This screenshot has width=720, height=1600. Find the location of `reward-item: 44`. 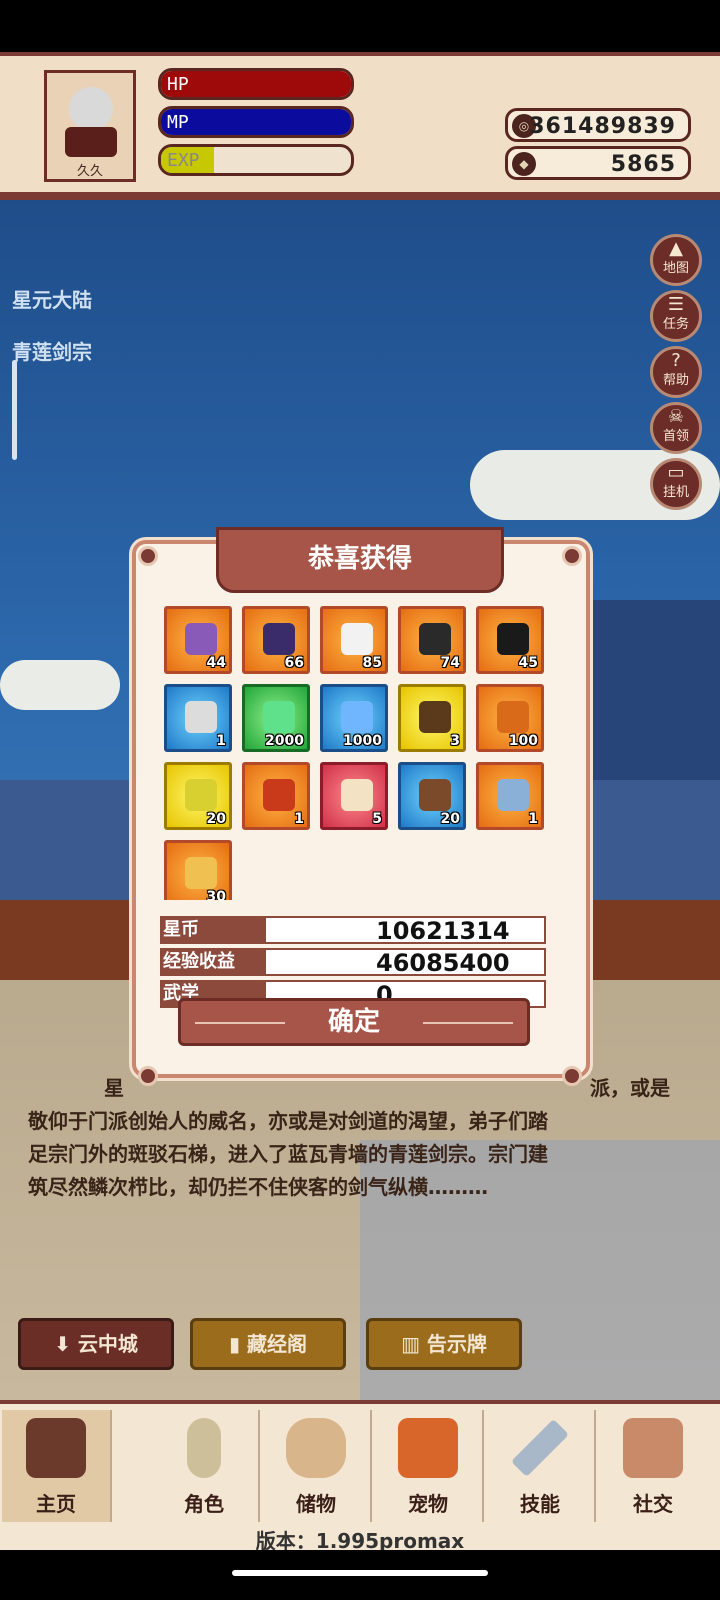

reward-item: 44 is located at coordinates (198, 640).